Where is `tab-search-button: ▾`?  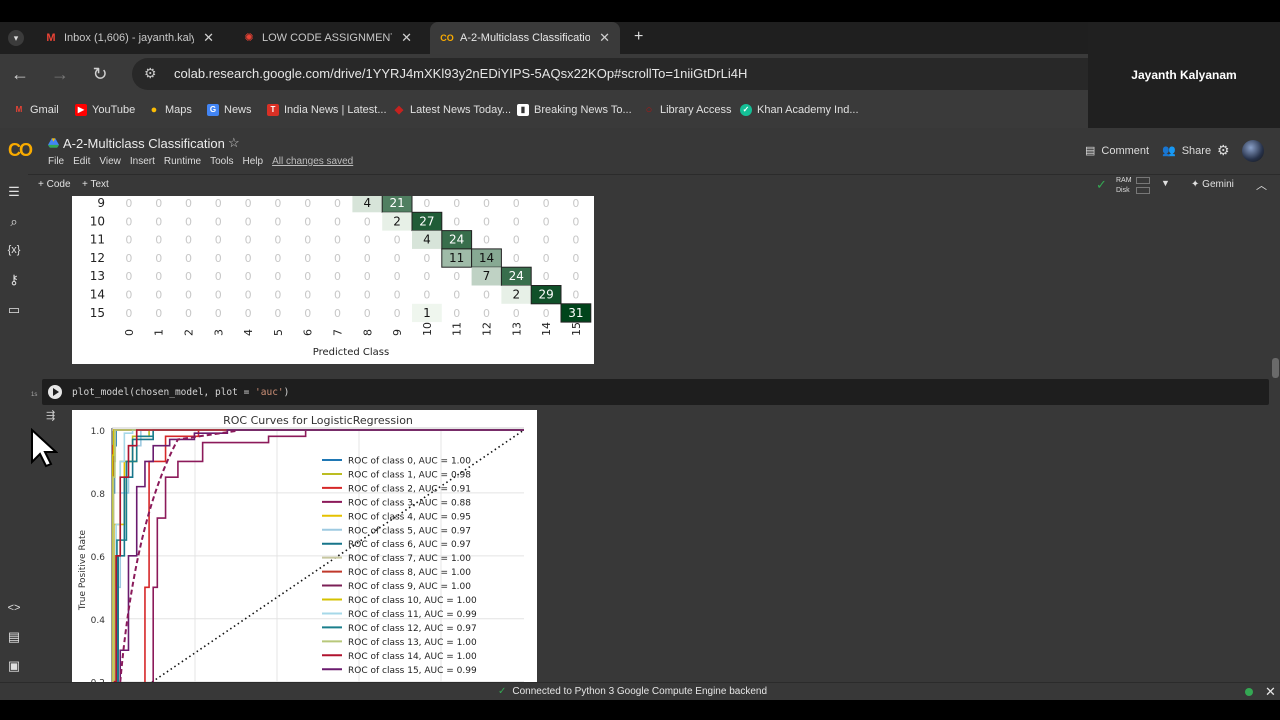 tab-search-button: ▾ is located at coordinates (16, 38).